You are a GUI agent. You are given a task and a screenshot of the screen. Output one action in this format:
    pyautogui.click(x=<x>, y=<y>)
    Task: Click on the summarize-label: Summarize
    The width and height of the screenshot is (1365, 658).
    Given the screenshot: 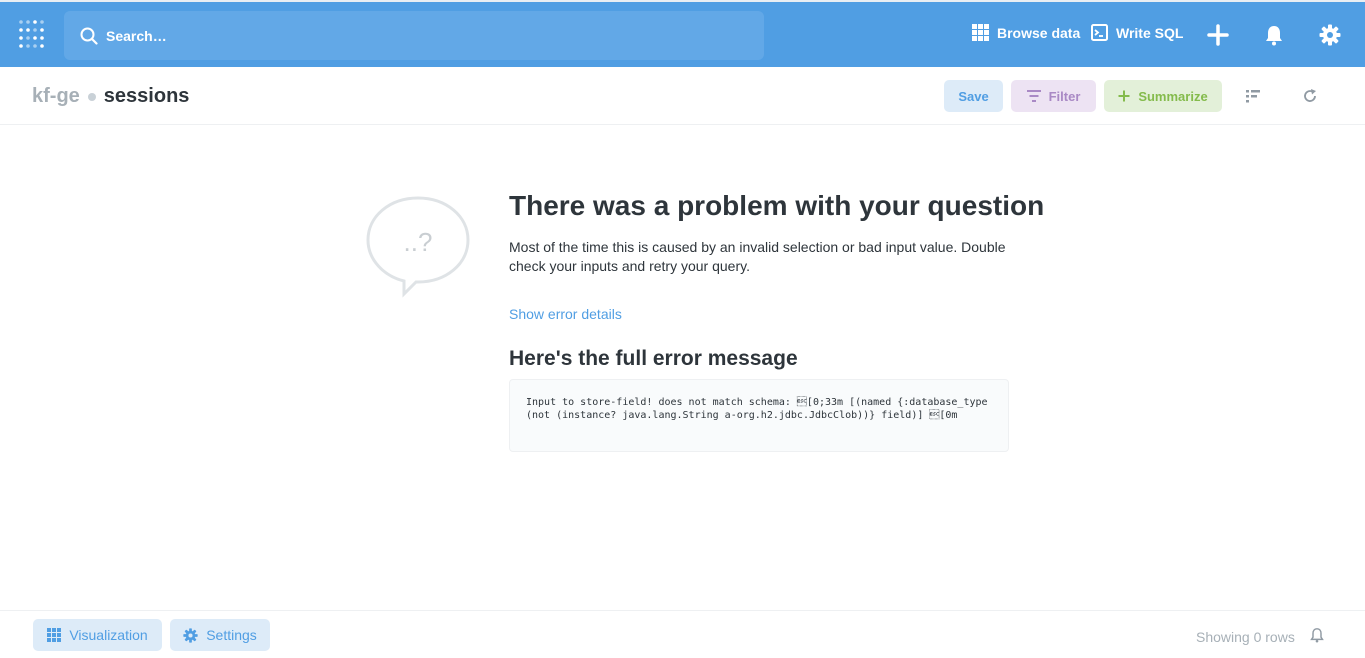 What is the action you would take?
    pyautogui.click(x=1173, y=96)
    